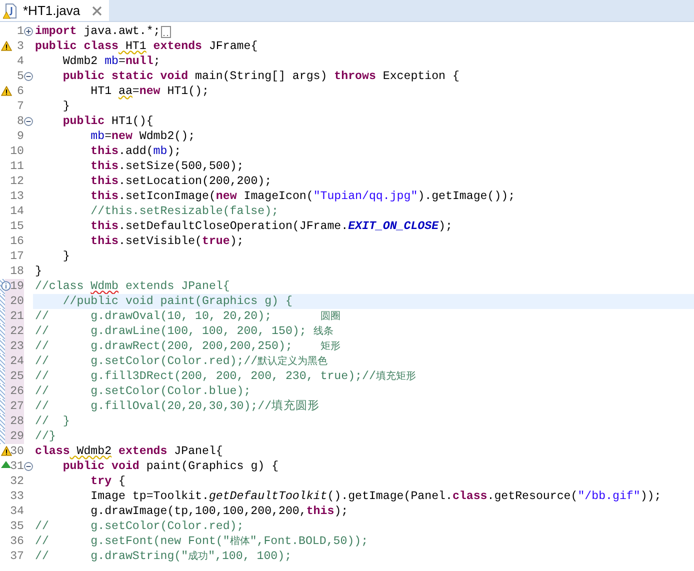  Describe the element at coordinates (52, 421) in the screenshot. I see `code-line: // }` at that location.